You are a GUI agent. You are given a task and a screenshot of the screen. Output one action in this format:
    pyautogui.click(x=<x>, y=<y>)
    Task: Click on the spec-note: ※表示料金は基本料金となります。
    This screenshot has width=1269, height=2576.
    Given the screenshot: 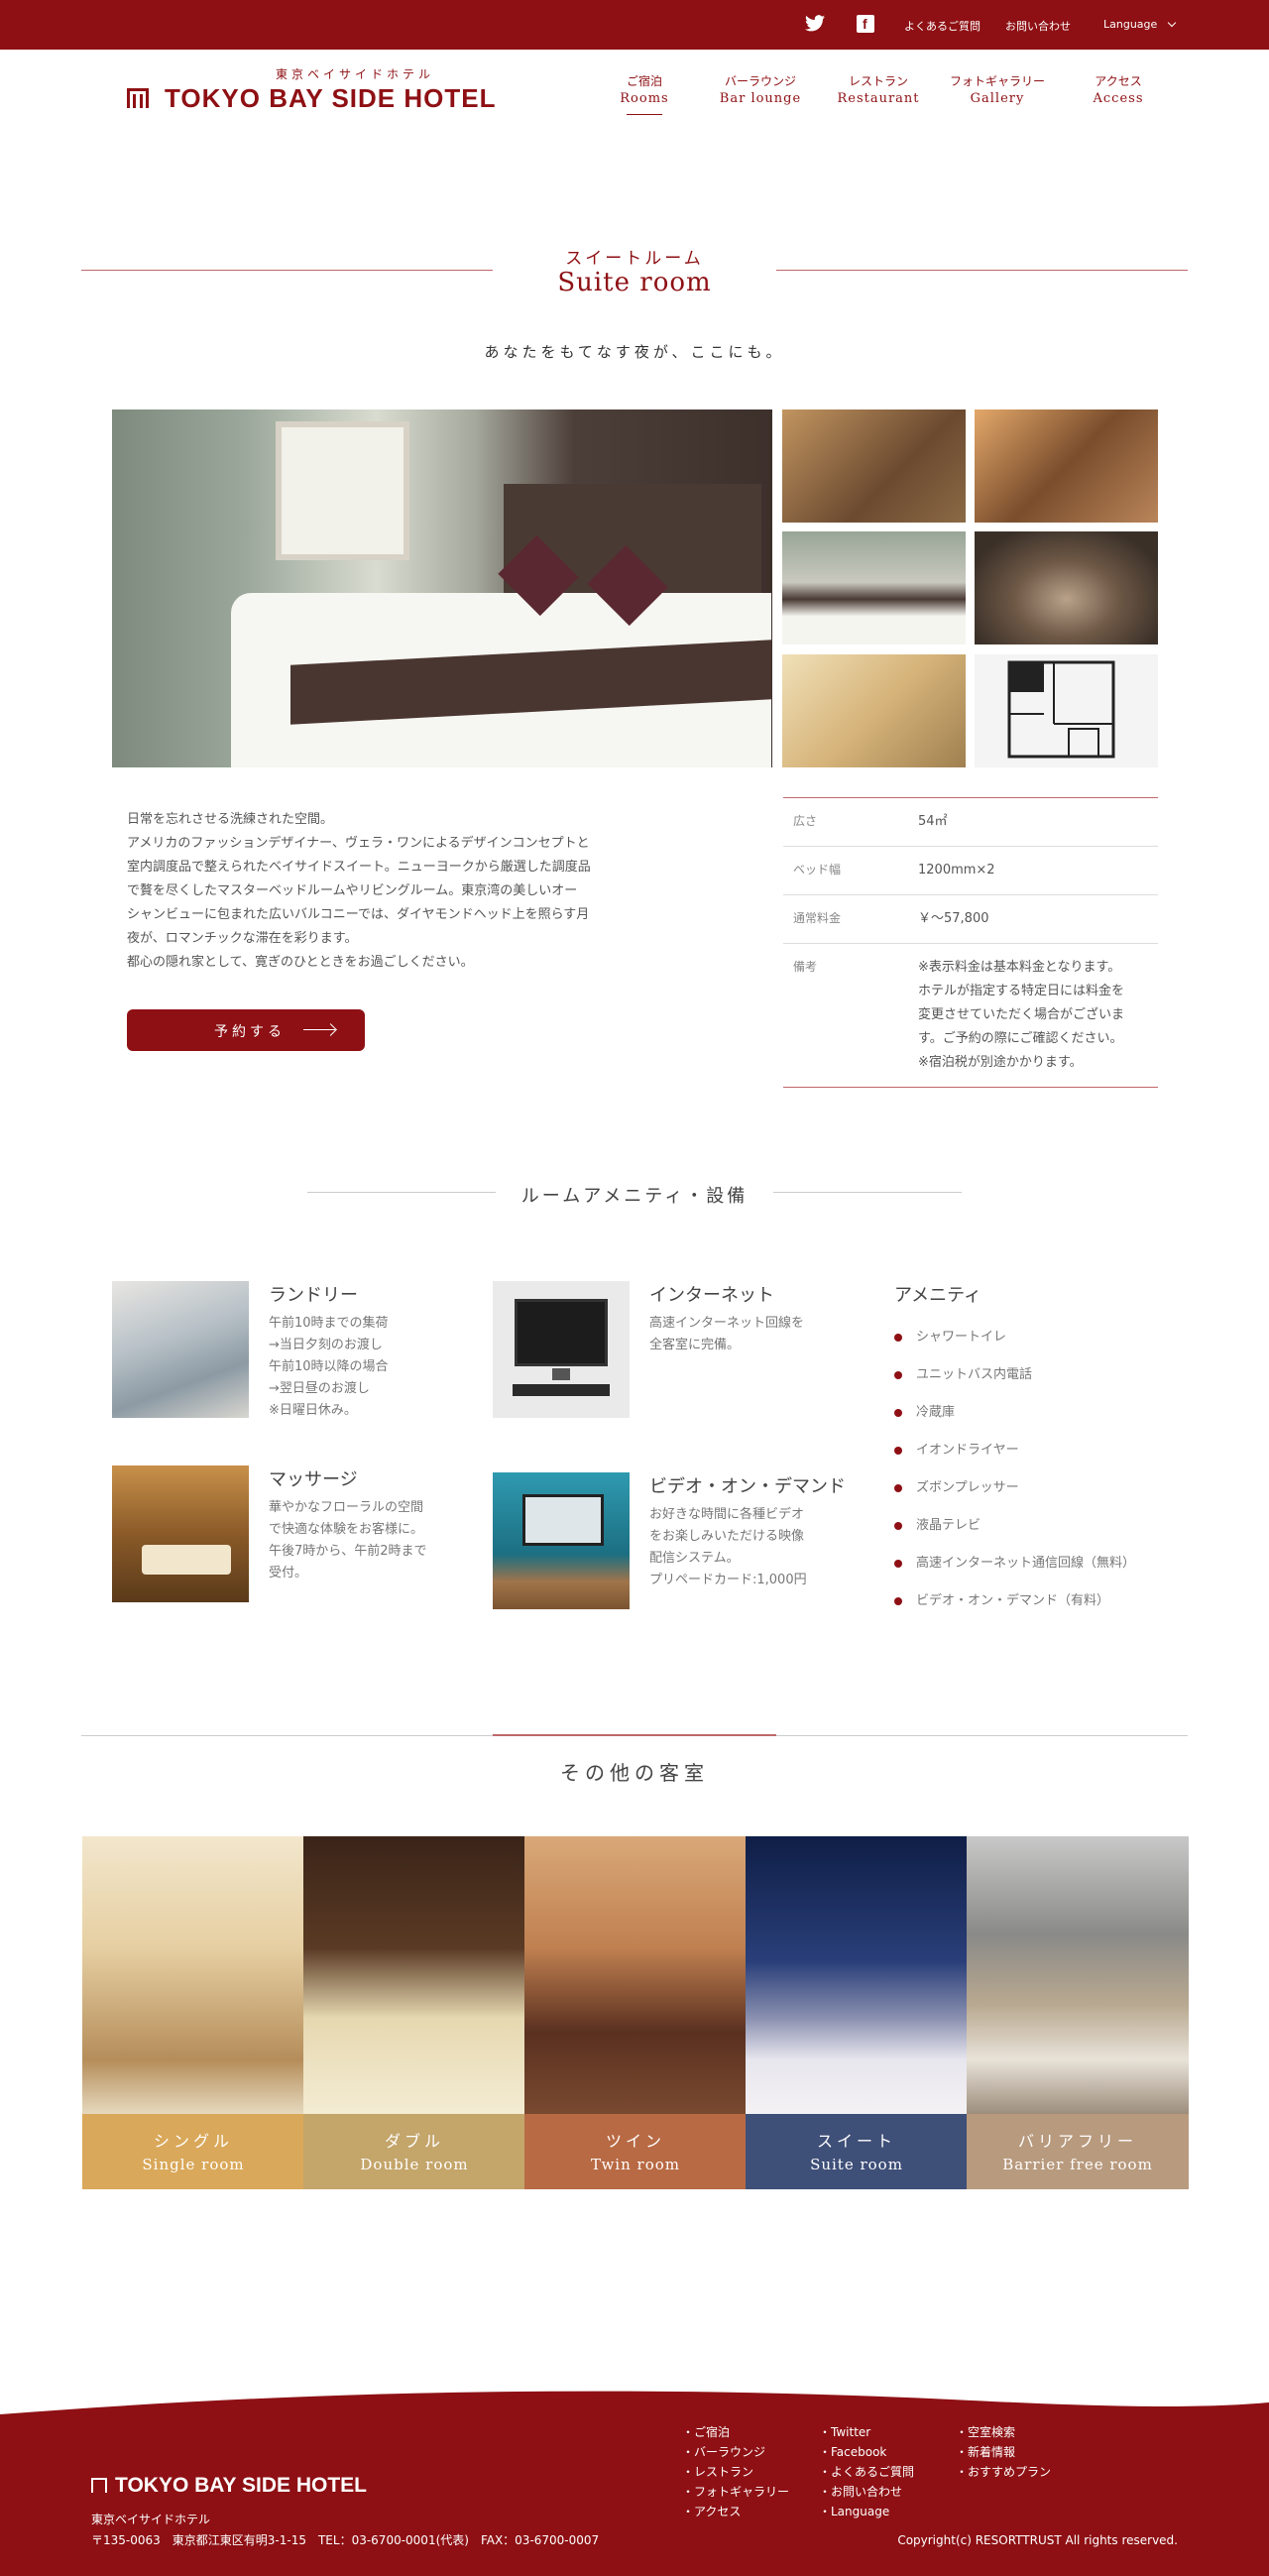 What is the action you would take?
    pyautogui.click(x=1019, y=968)
    